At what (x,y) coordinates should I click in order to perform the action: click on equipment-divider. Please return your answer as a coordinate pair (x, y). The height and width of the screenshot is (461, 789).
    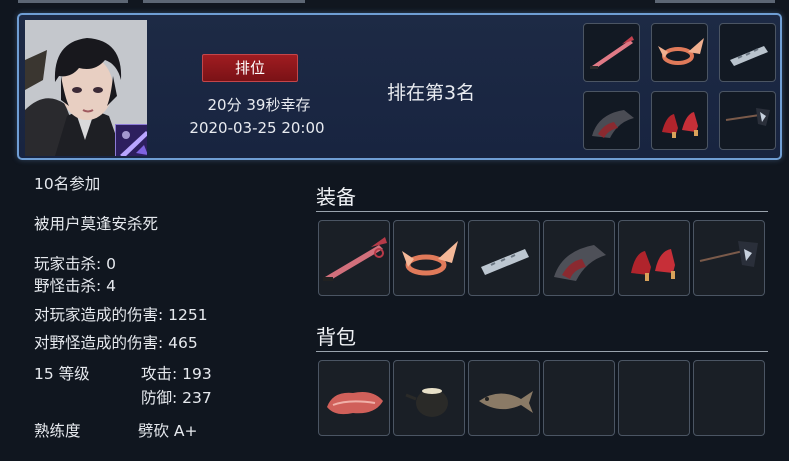
    Looking at the image, I should click on (542, 211).